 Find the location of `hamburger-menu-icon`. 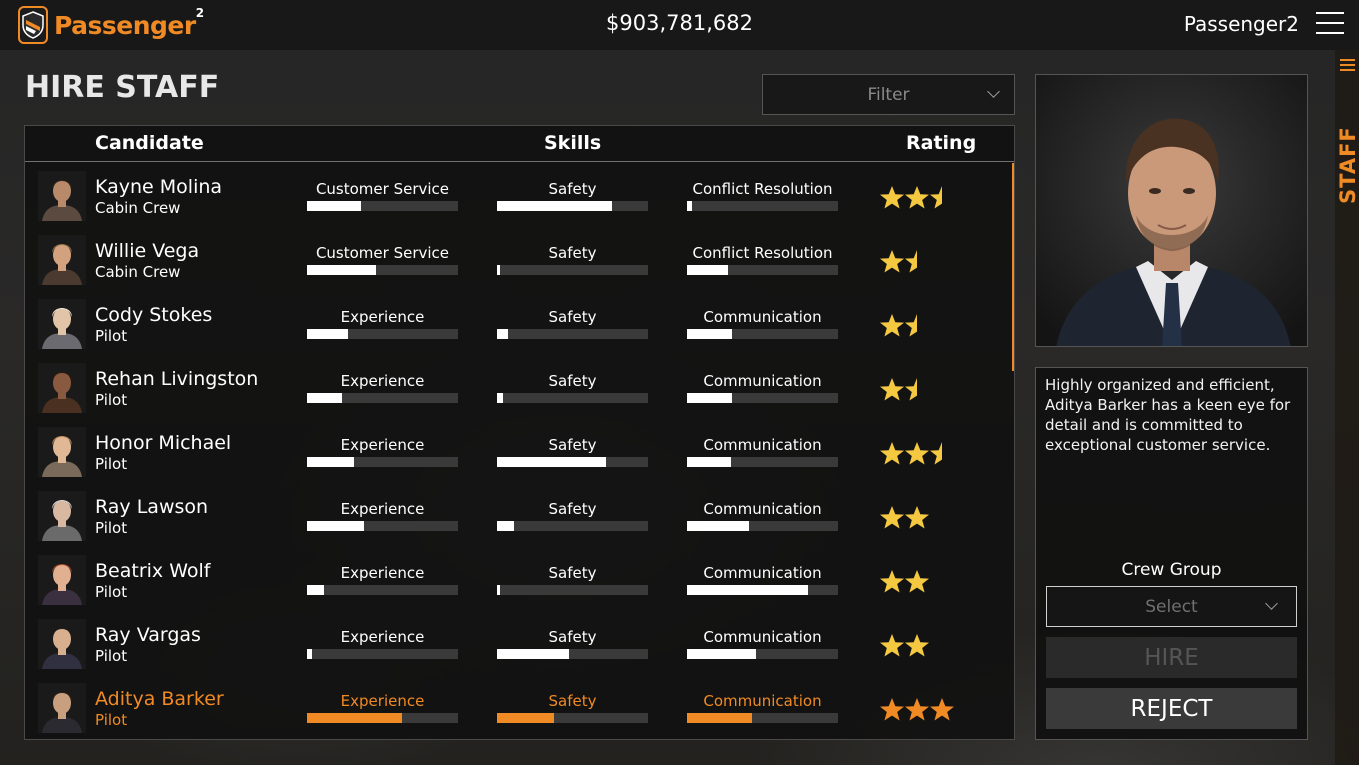

hamburger-menu-icon is located at coordinates (1330, 24).